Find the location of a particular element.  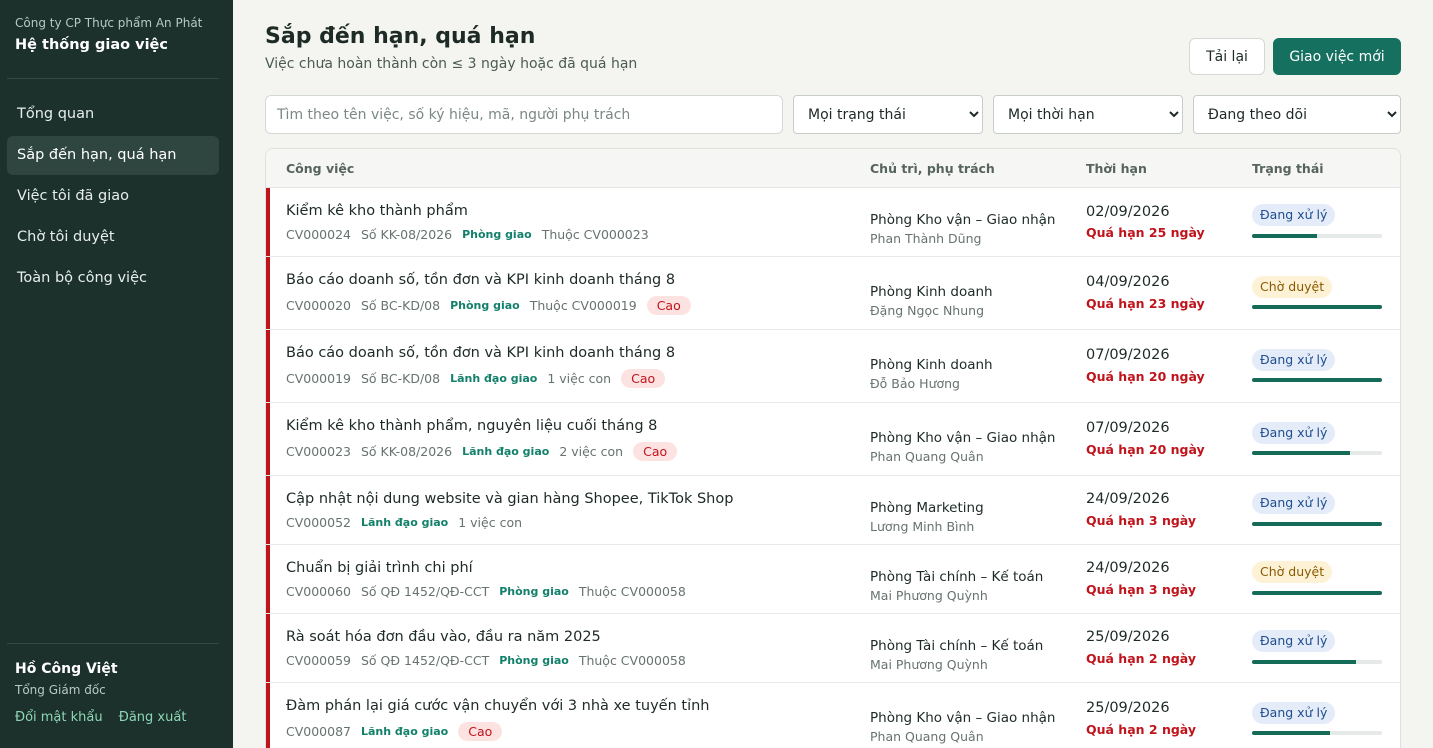

deadline-date: 02/09/2026 is located at coordinates (1128, 212).